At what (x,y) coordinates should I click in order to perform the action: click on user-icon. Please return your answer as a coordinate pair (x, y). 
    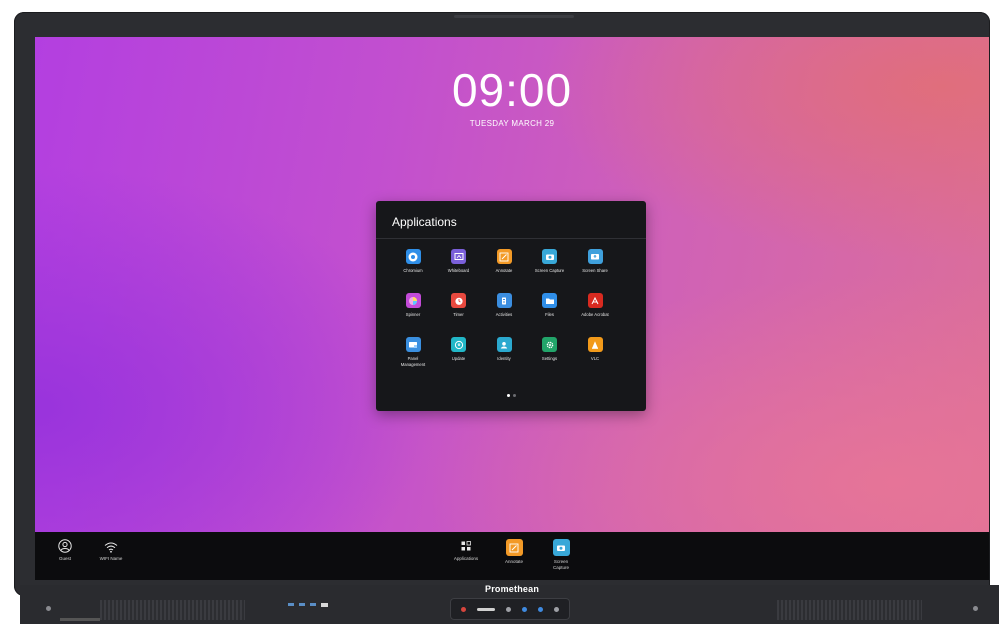
    Looking at the image, I should click on (65, 546).